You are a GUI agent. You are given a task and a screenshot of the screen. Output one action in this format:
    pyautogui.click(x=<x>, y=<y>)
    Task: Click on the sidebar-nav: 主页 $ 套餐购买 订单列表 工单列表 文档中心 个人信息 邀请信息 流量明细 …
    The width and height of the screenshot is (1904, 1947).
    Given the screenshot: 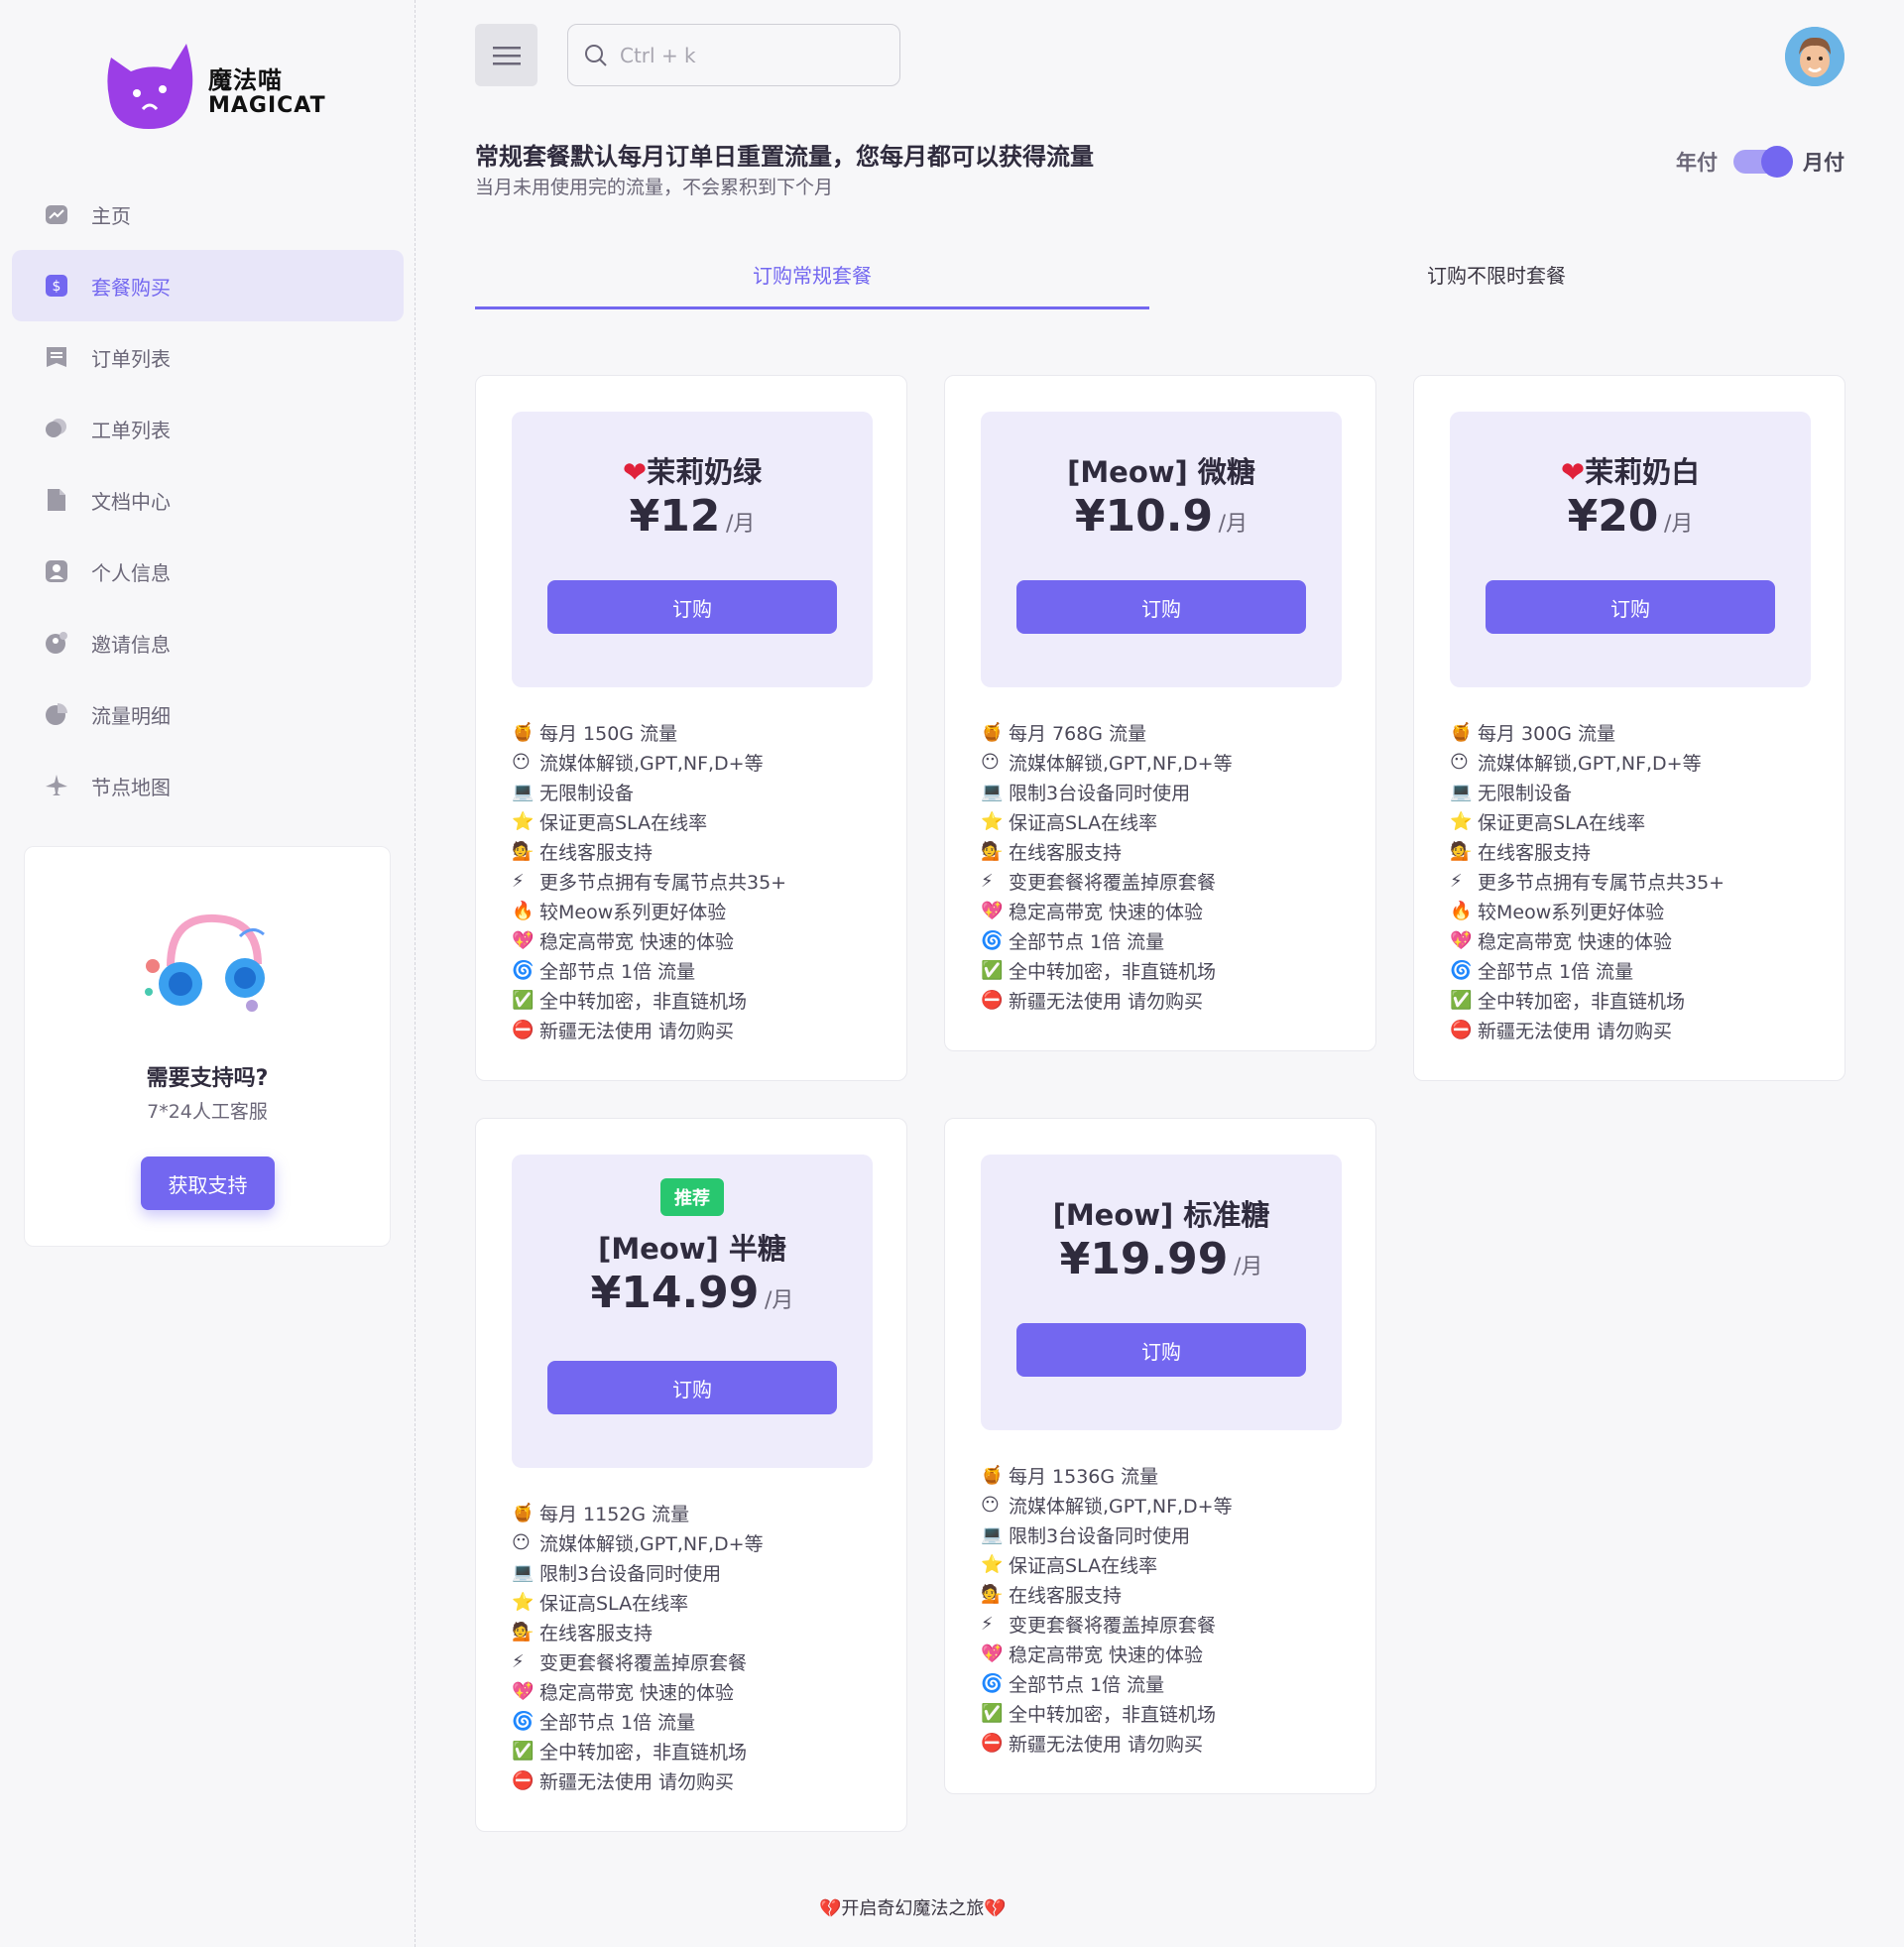 What is the action you would take?
    pyautogui.click(x=208, y=500)
    